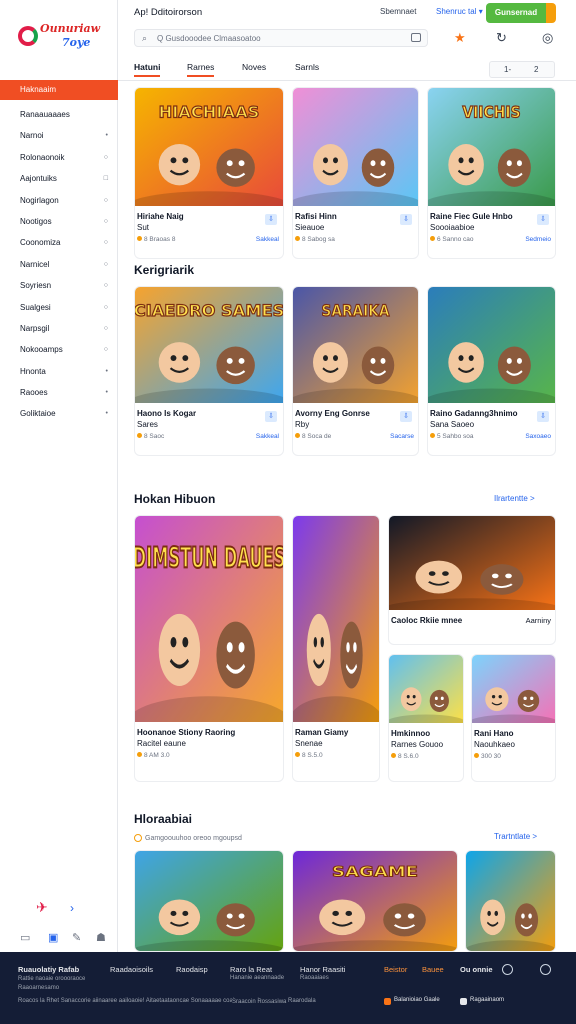  Describe the element at coordinates (59, 221) in the screenshot. I see `sidebar-item: Nootigos ○` at that location.